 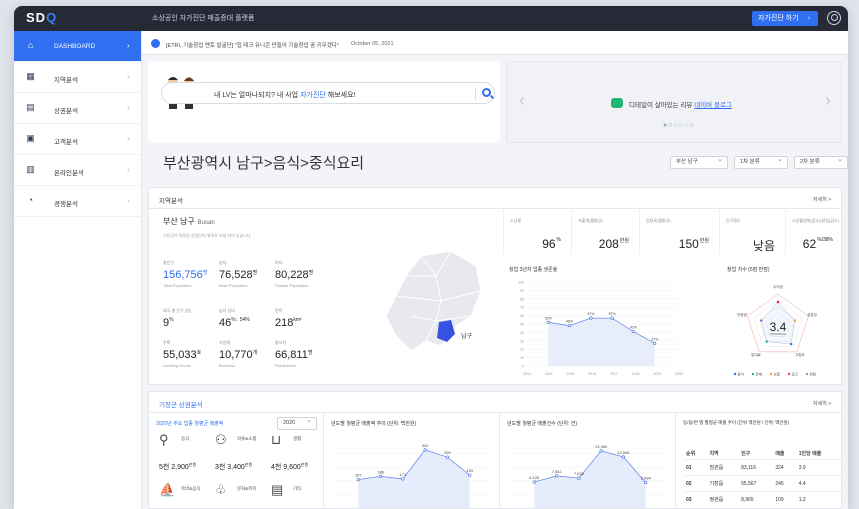 I want to click on ship-icon: ⛵, so click(x=167, y=489).